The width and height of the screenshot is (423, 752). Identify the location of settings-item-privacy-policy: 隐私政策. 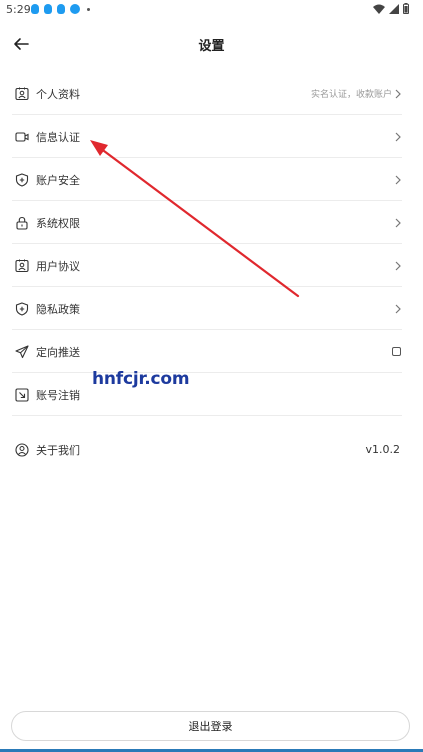
(207, 308).